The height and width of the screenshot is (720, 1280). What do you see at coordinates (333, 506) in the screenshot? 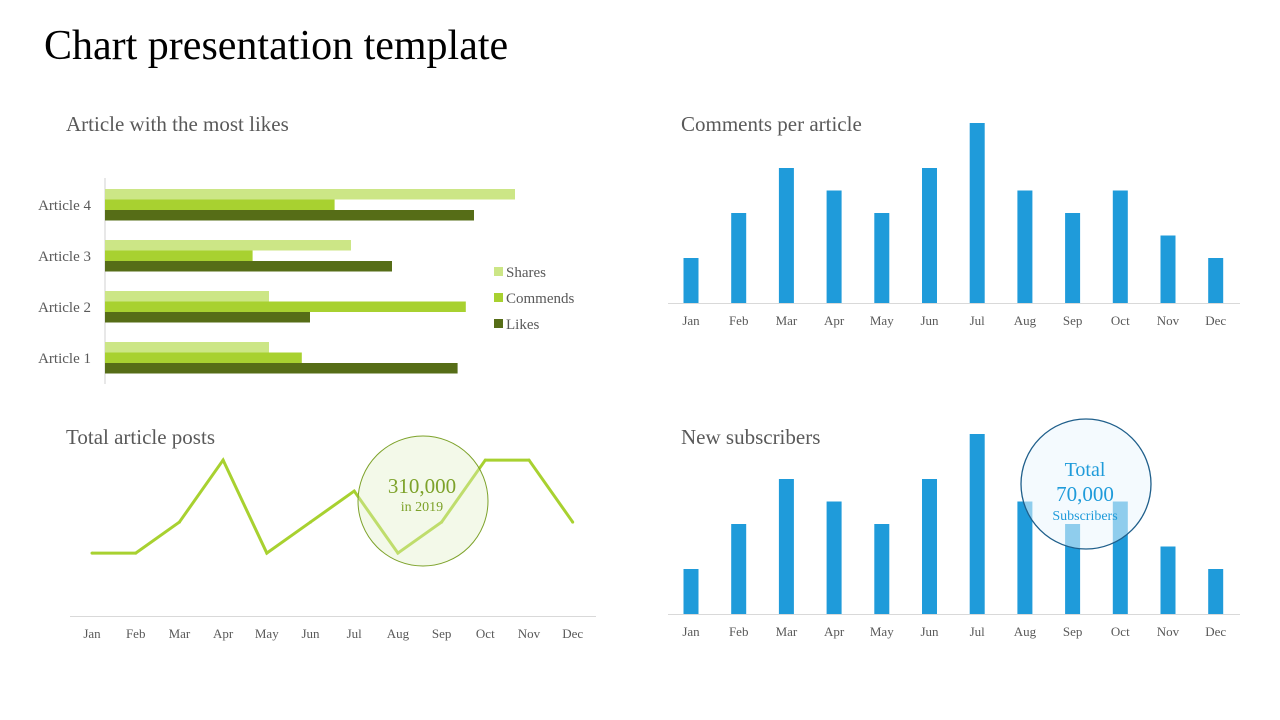
I see `posts-line` at bounding box center [333, 506].